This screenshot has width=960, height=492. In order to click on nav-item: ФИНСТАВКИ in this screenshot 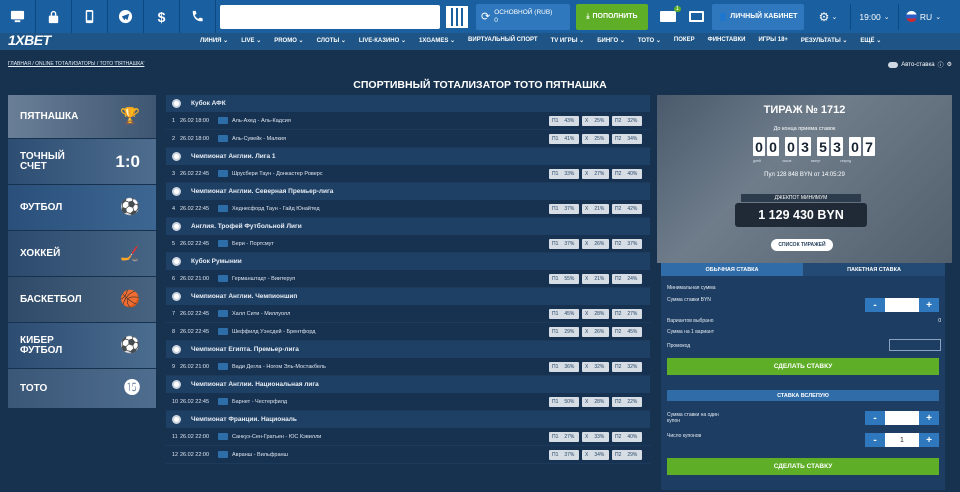, I will do `click(727, 40)`.